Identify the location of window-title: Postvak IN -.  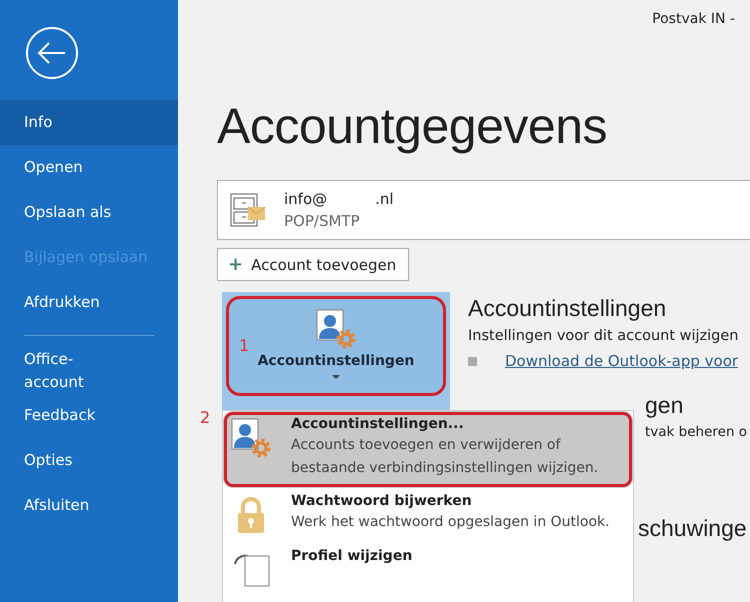
(693, 19).